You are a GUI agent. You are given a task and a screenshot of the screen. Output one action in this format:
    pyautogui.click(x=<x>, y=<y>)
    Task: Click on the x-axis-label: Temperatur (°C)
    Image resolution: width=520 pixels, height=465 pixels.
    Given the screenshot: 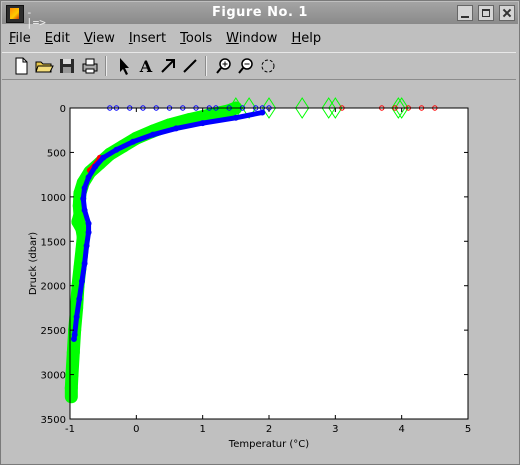 What is the action you would take?
    pyautogui.click(x=268, y=444)
    